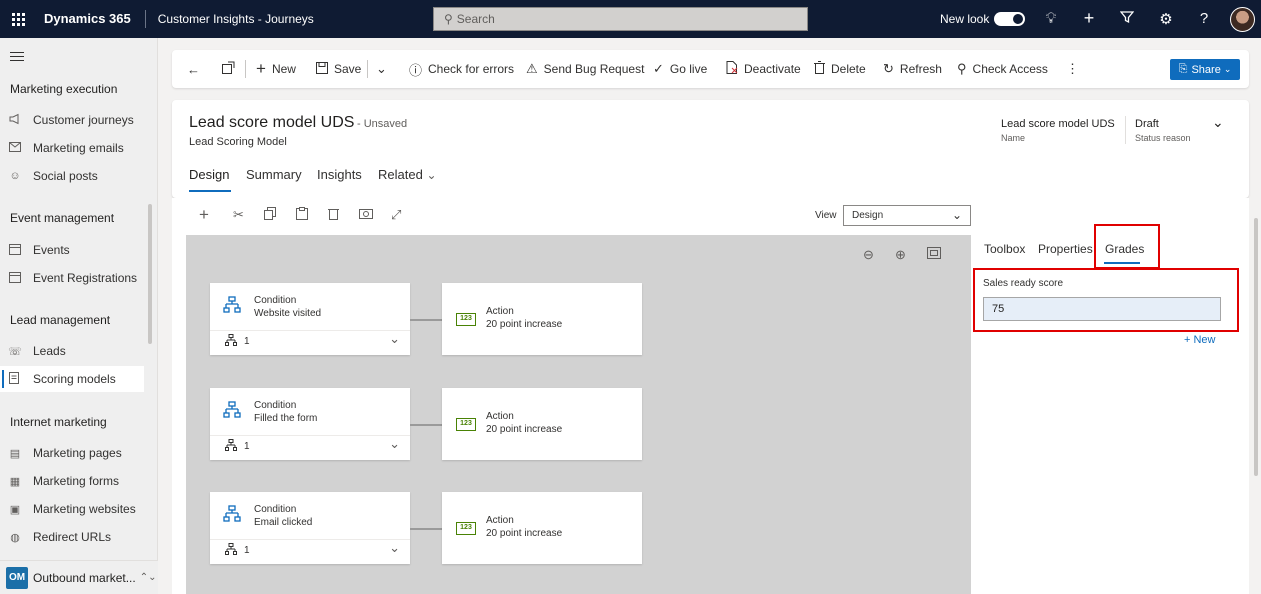  I want to click on sidebar-item-leads: ☏ Leads, so click(72, 351).